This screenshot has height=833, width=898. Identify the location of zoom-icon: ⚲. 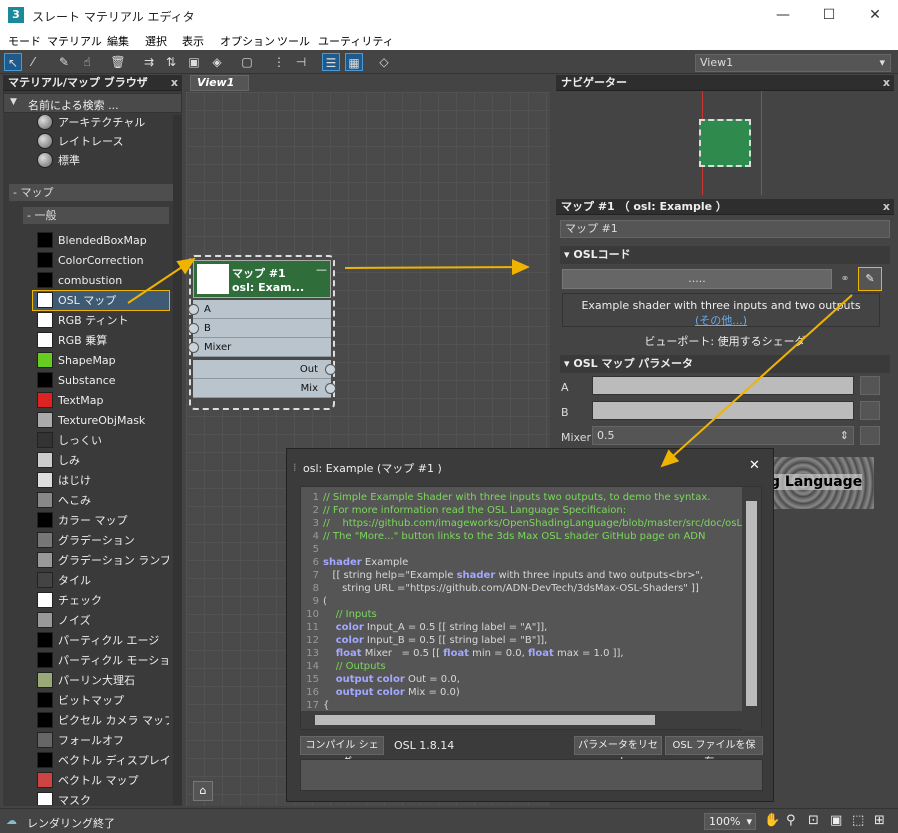
(791, 820).